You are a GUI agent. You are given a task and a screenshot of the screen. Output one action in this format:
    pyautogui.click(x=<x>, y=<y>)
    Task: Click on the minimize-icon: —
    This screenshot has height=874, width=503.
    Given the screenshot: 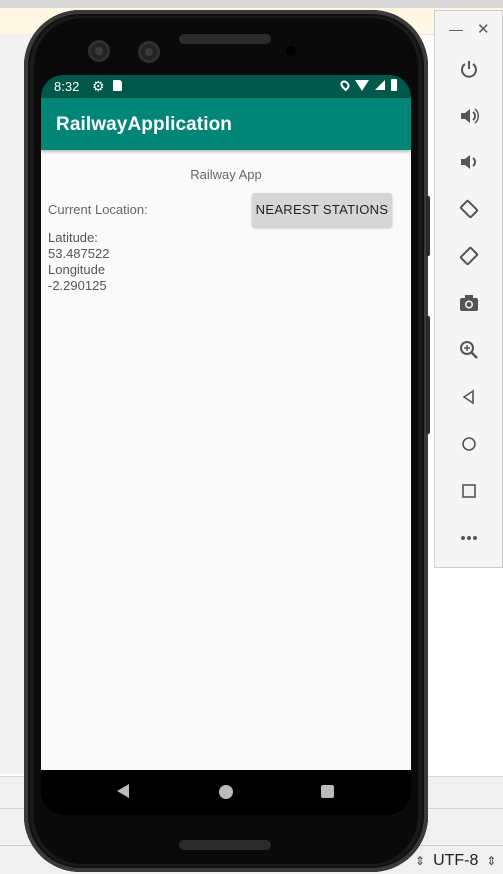 What is the action you would take?
    pyautogui.click(x=456, y=29)
    